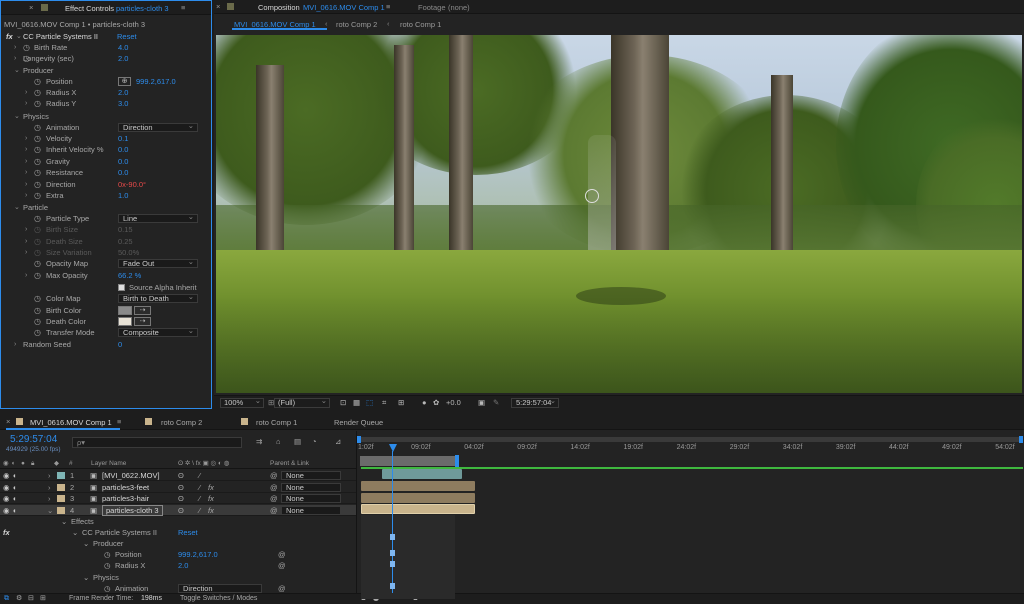 The image size is (1024, 604). What do you see at coordinates (71, 422) in the screenshot?
I see `timeline-tab-comp1: MVI_0616.MOV Comp 1` at bounding box center [71, 422].